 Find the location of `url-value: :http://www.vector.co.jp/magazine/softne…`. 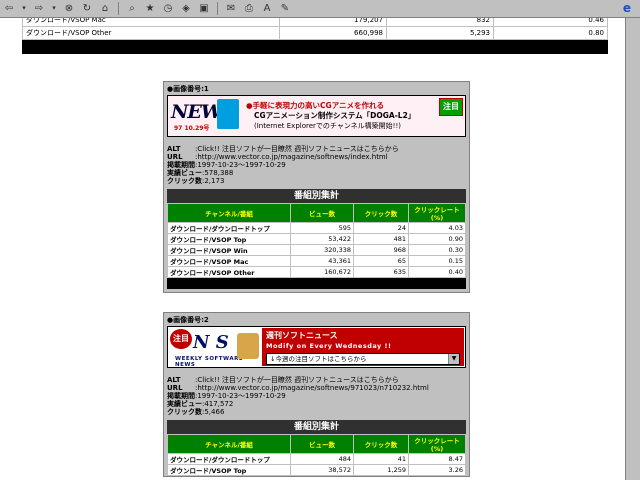

url-value: :http://www.vector.co.jp/magazine/softne… is located at coordinates (291, 157).